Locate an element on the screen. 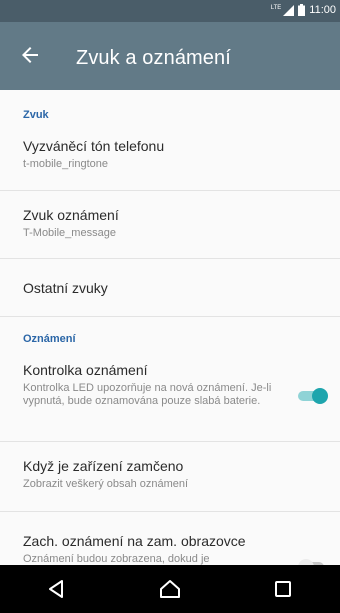 The image size is (340, 613). app-bar: Zvuk a oznámení is located at coordinates (170, 56).